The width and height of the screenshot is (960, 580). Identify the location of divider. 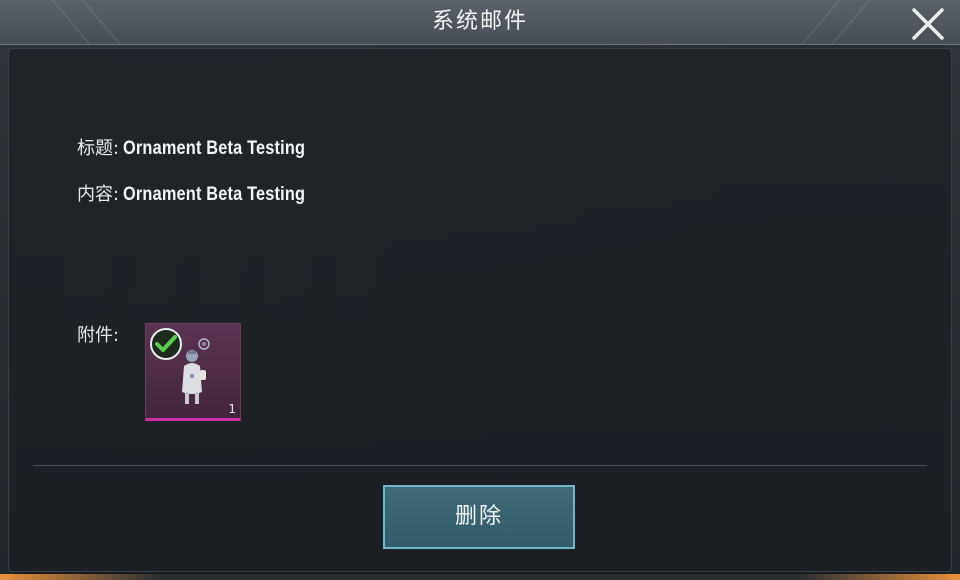
(480, 465).